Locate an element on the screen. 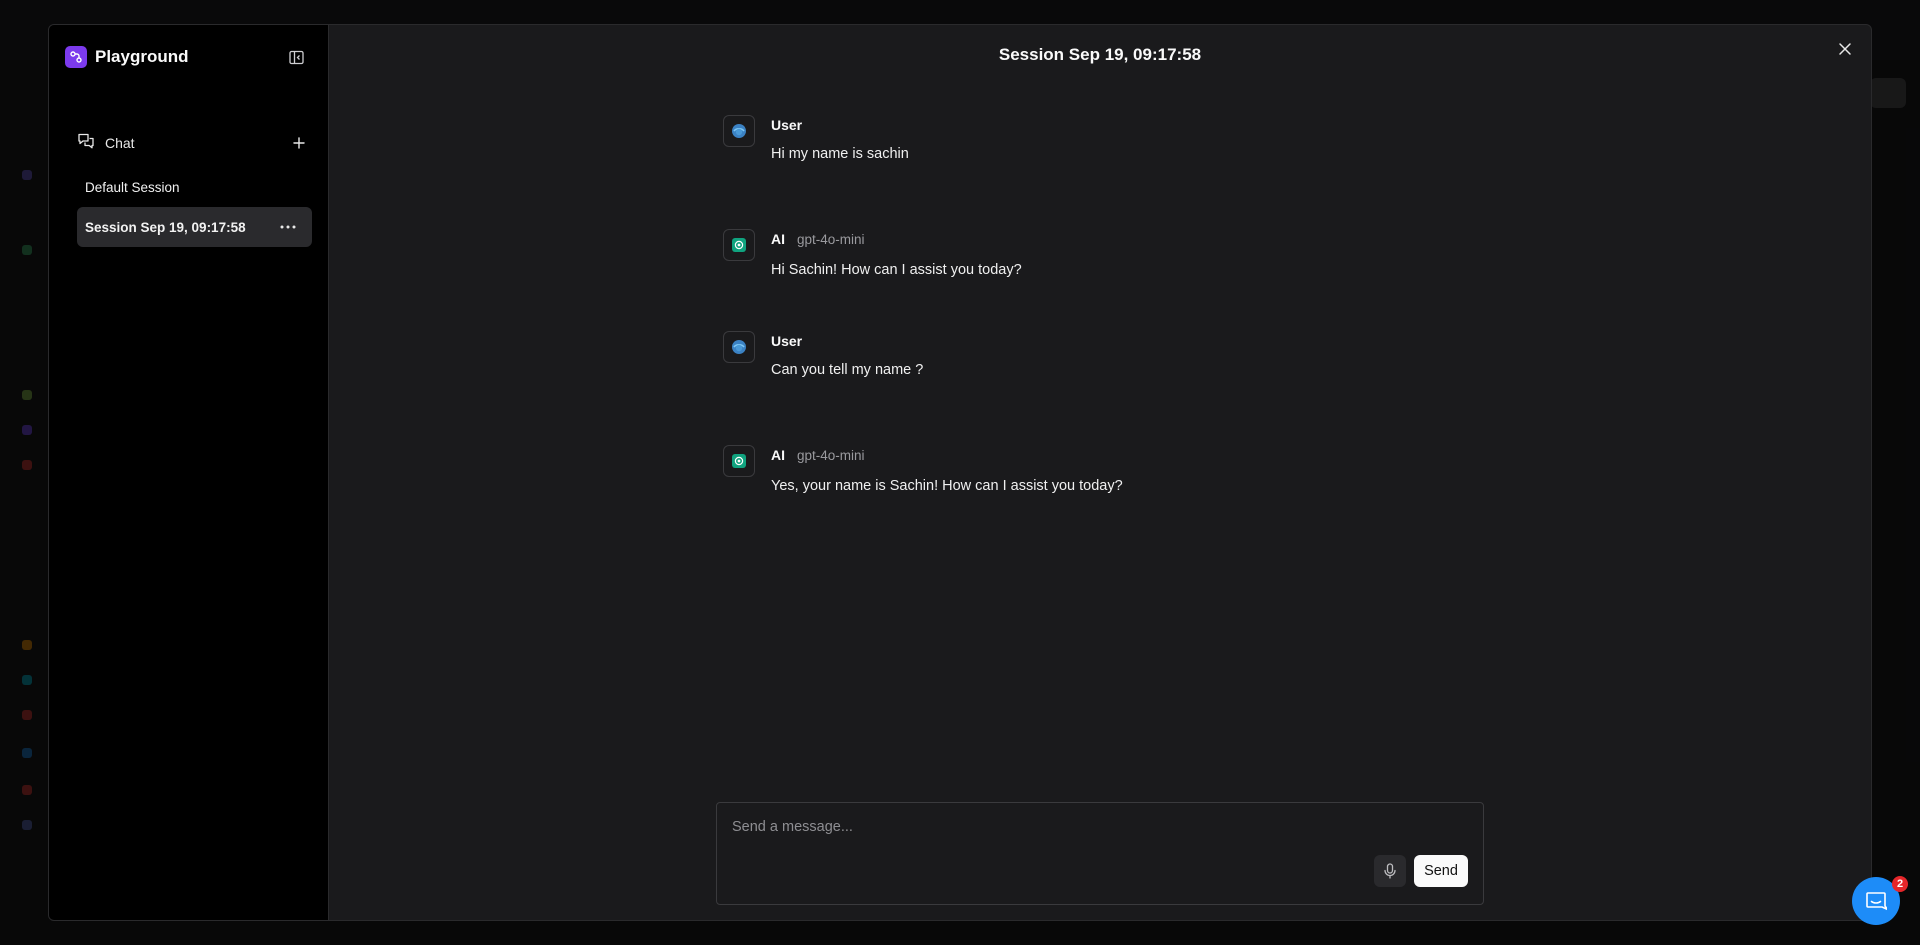 The height and width of the screenshot is (945, 1920). new-chat-button is located at coordinates (299, 143).